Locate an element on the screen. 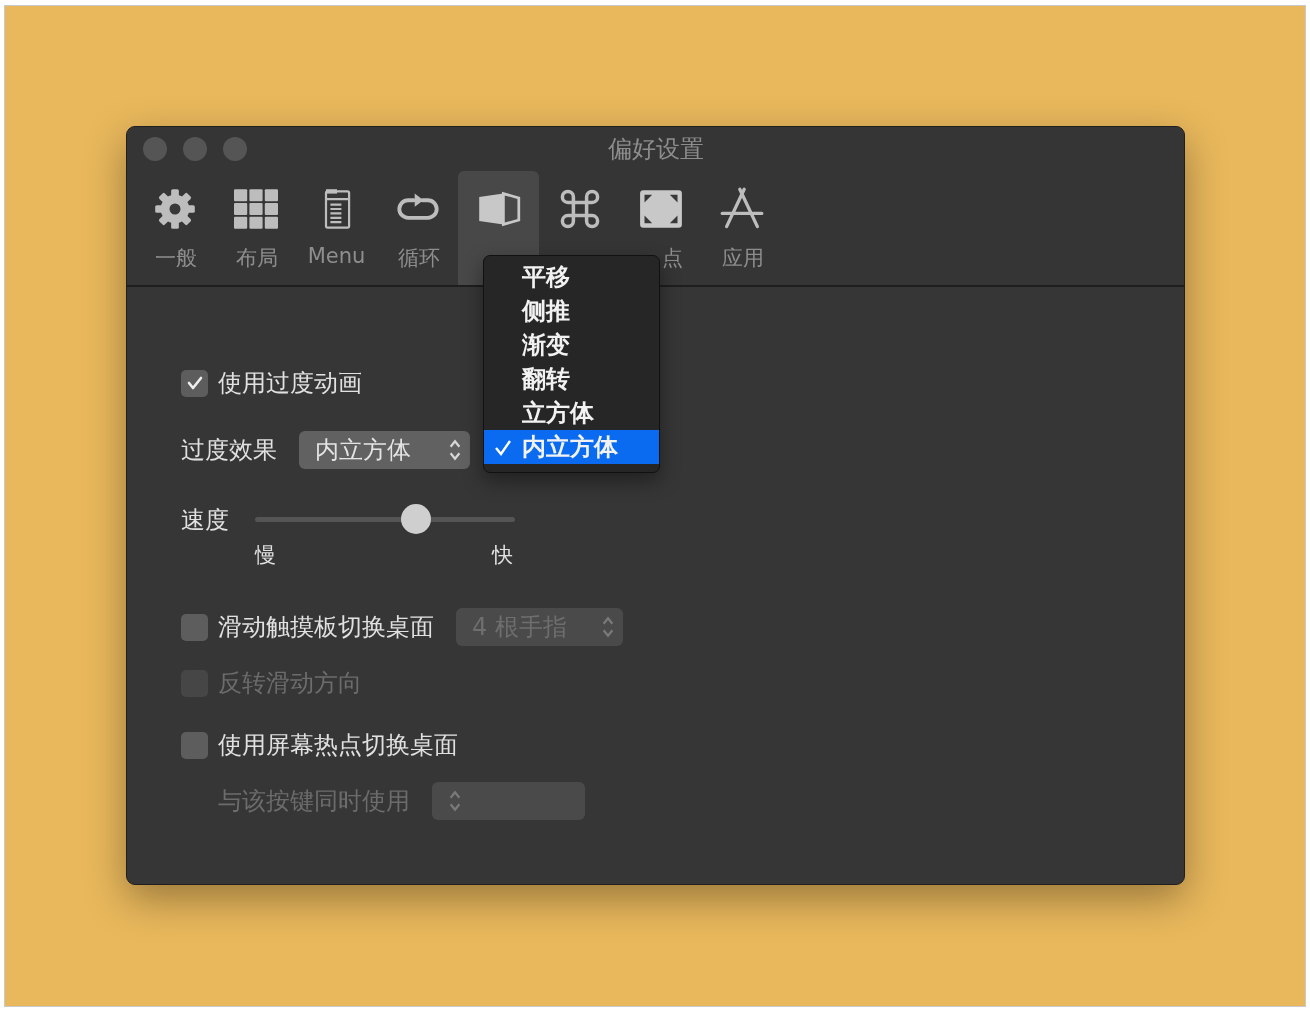 The height and width of the screenshot is (1012, 1310). field-label: 过度效果 is located at coordinates (229, 450).